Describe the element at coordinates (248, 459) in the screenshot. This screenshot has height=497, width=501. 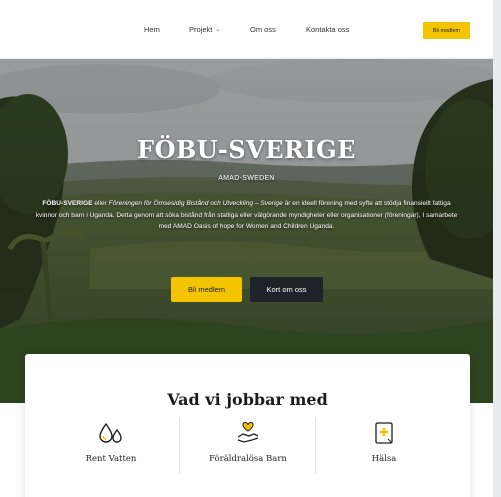
I see `service-label: Föräldralösa Barn` at that location.